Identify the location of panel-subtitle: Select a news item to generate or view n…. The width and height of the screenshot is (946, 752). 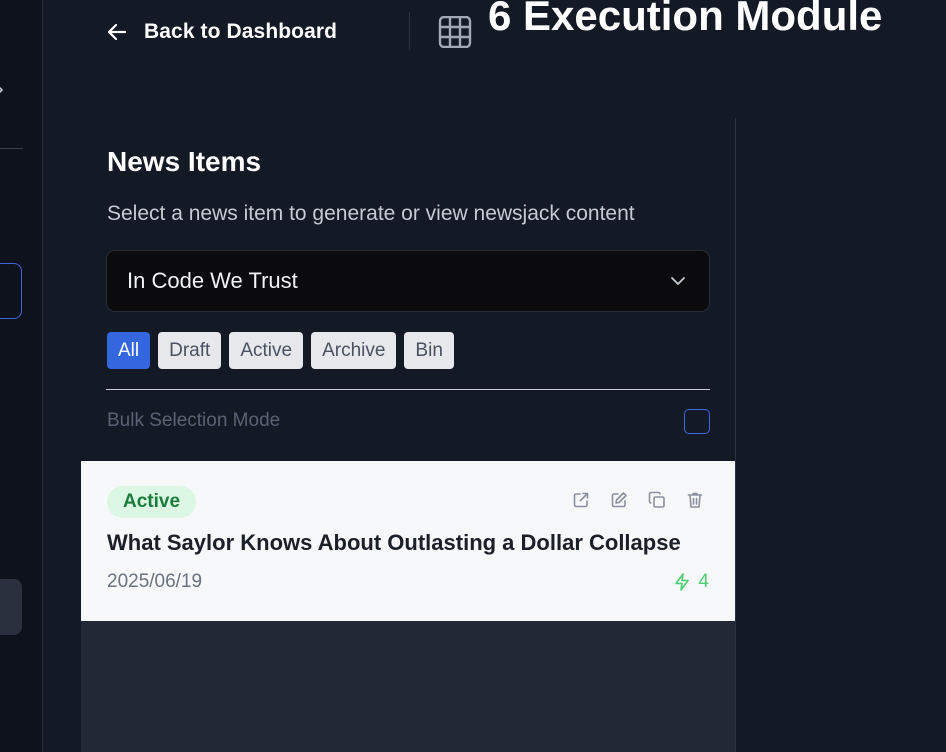
(371, 213).